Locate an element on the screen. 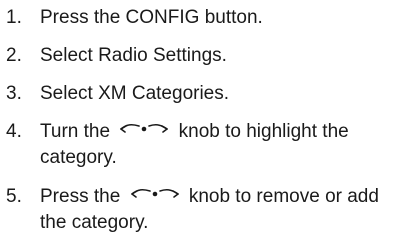  step-2: 2. Select Radio Settings. is located at coordinates (198, 56).